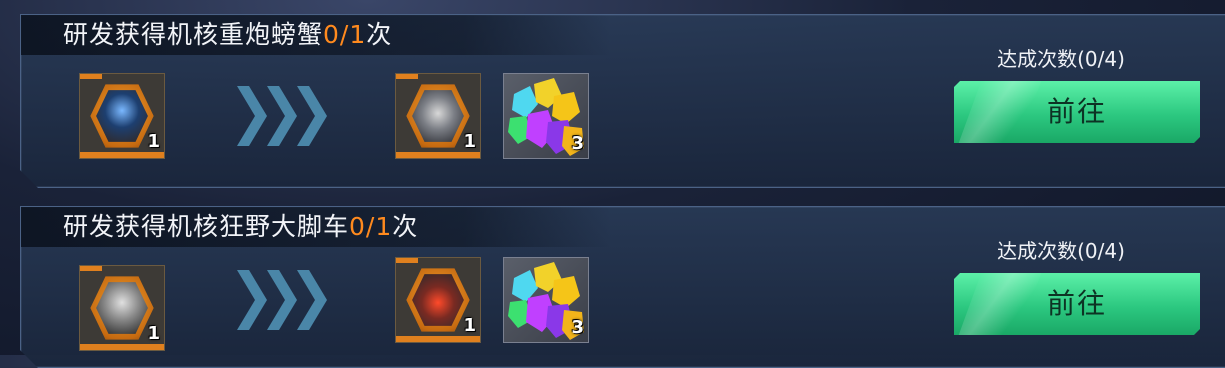 The height and width of the screenshot is (368, 1225). What do you see at coordinates (438, 116) in the screenshot?
I see `heavy-cannon-crab-core-icon: 1` at bounding box center [438, 116].